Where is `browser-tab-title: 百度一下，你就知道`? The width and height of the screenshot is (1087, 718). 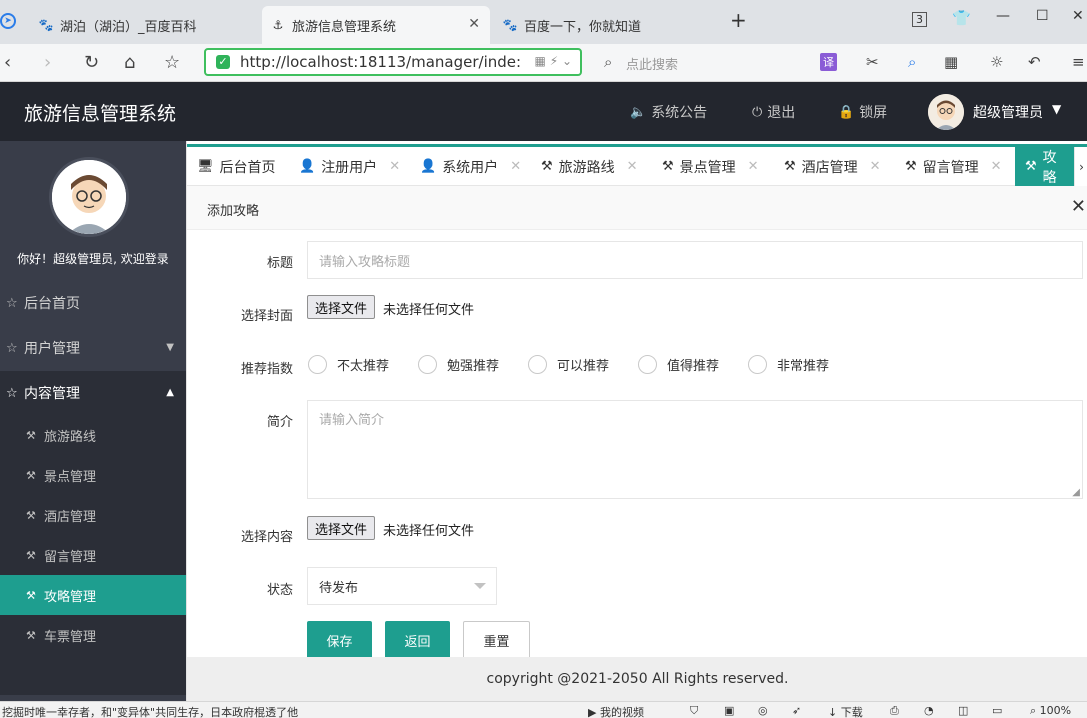 browser-tab-title: 百度一下，你就知道 is located at coordinates (583, 27).